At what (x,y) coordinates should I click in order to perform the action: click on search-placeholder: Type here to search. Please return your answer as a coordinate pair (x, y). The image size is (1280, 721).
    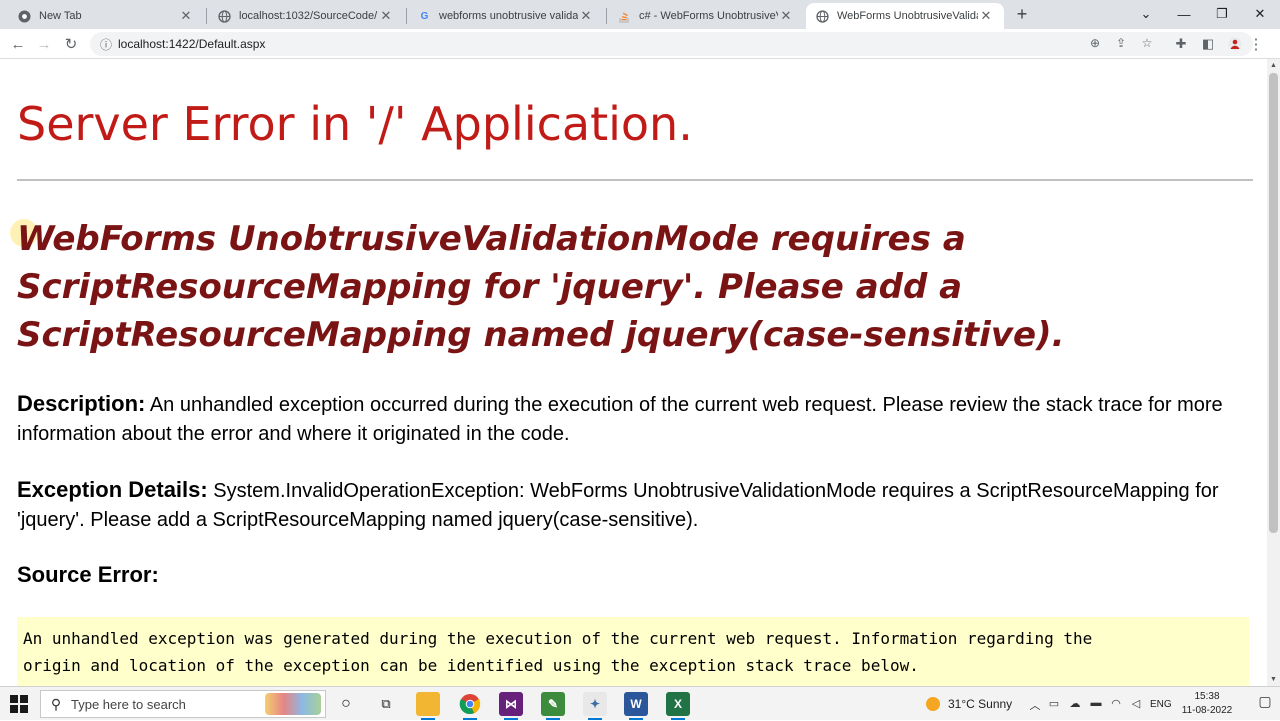
    Looking at the image, I should click on (128, 704).